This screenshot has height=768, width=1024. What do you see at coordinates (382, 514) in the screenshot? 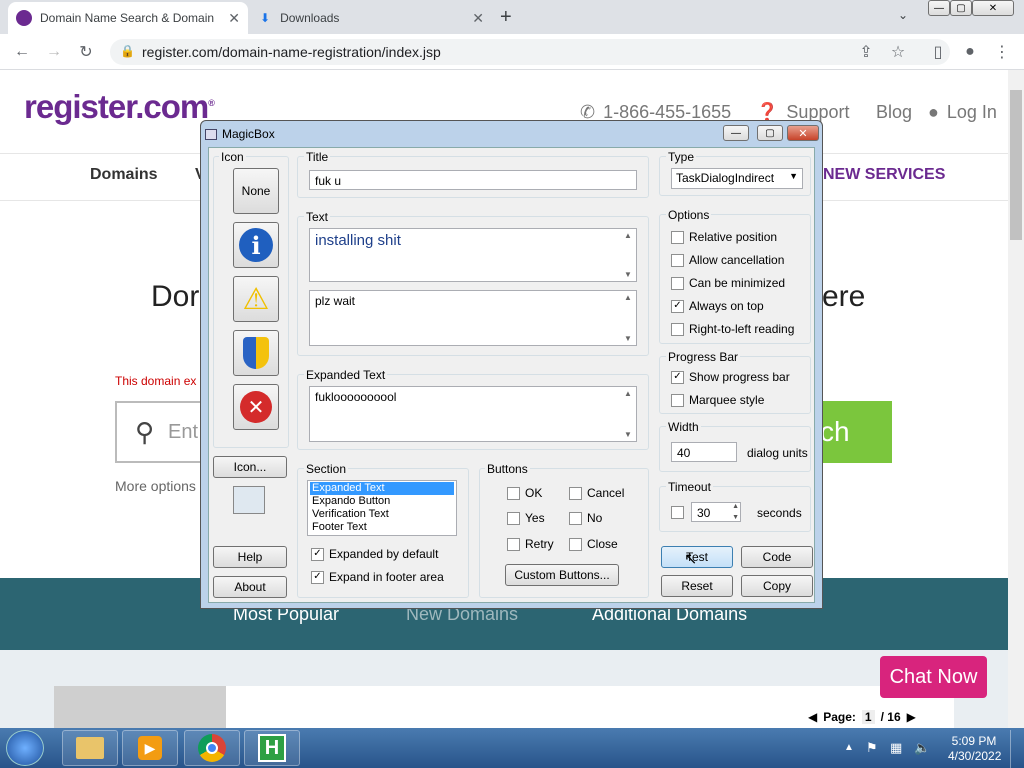
I see `section-item: Verification Text` at bounding box center [382, 514].